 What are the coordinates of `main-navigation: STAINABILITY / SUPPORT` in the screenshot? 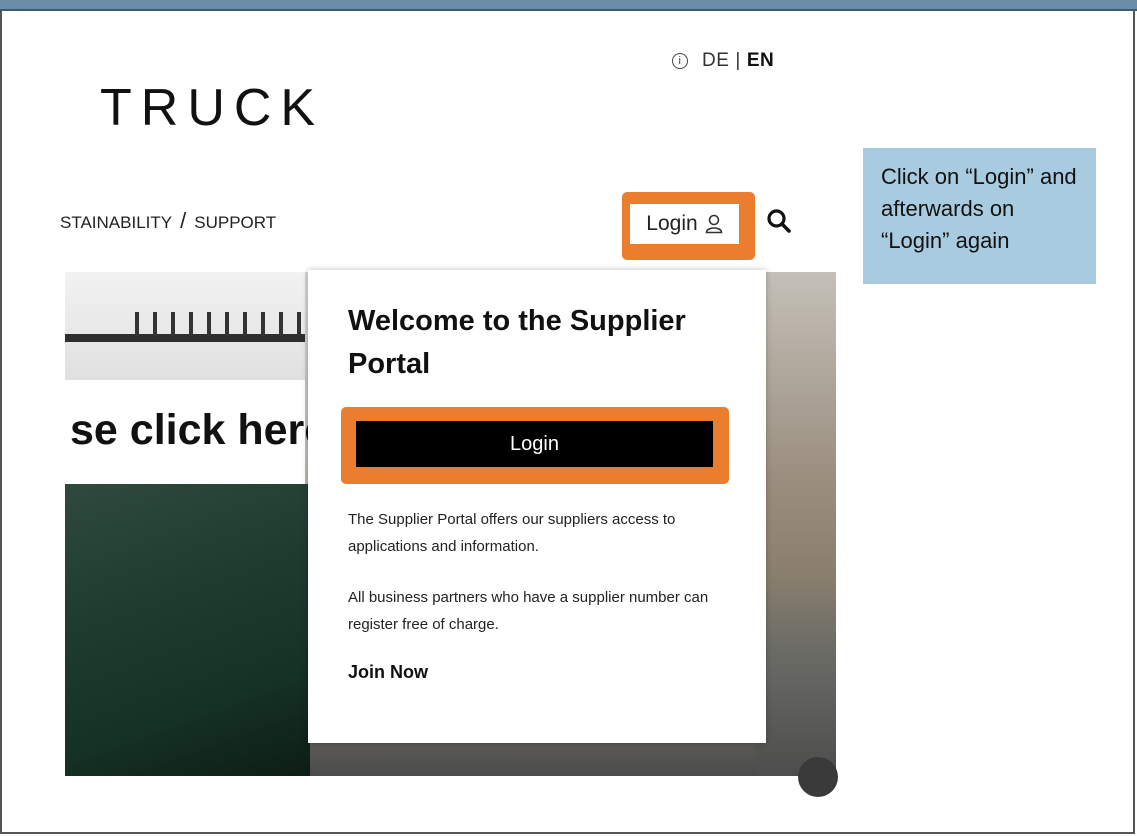 It's located at (185, 221).